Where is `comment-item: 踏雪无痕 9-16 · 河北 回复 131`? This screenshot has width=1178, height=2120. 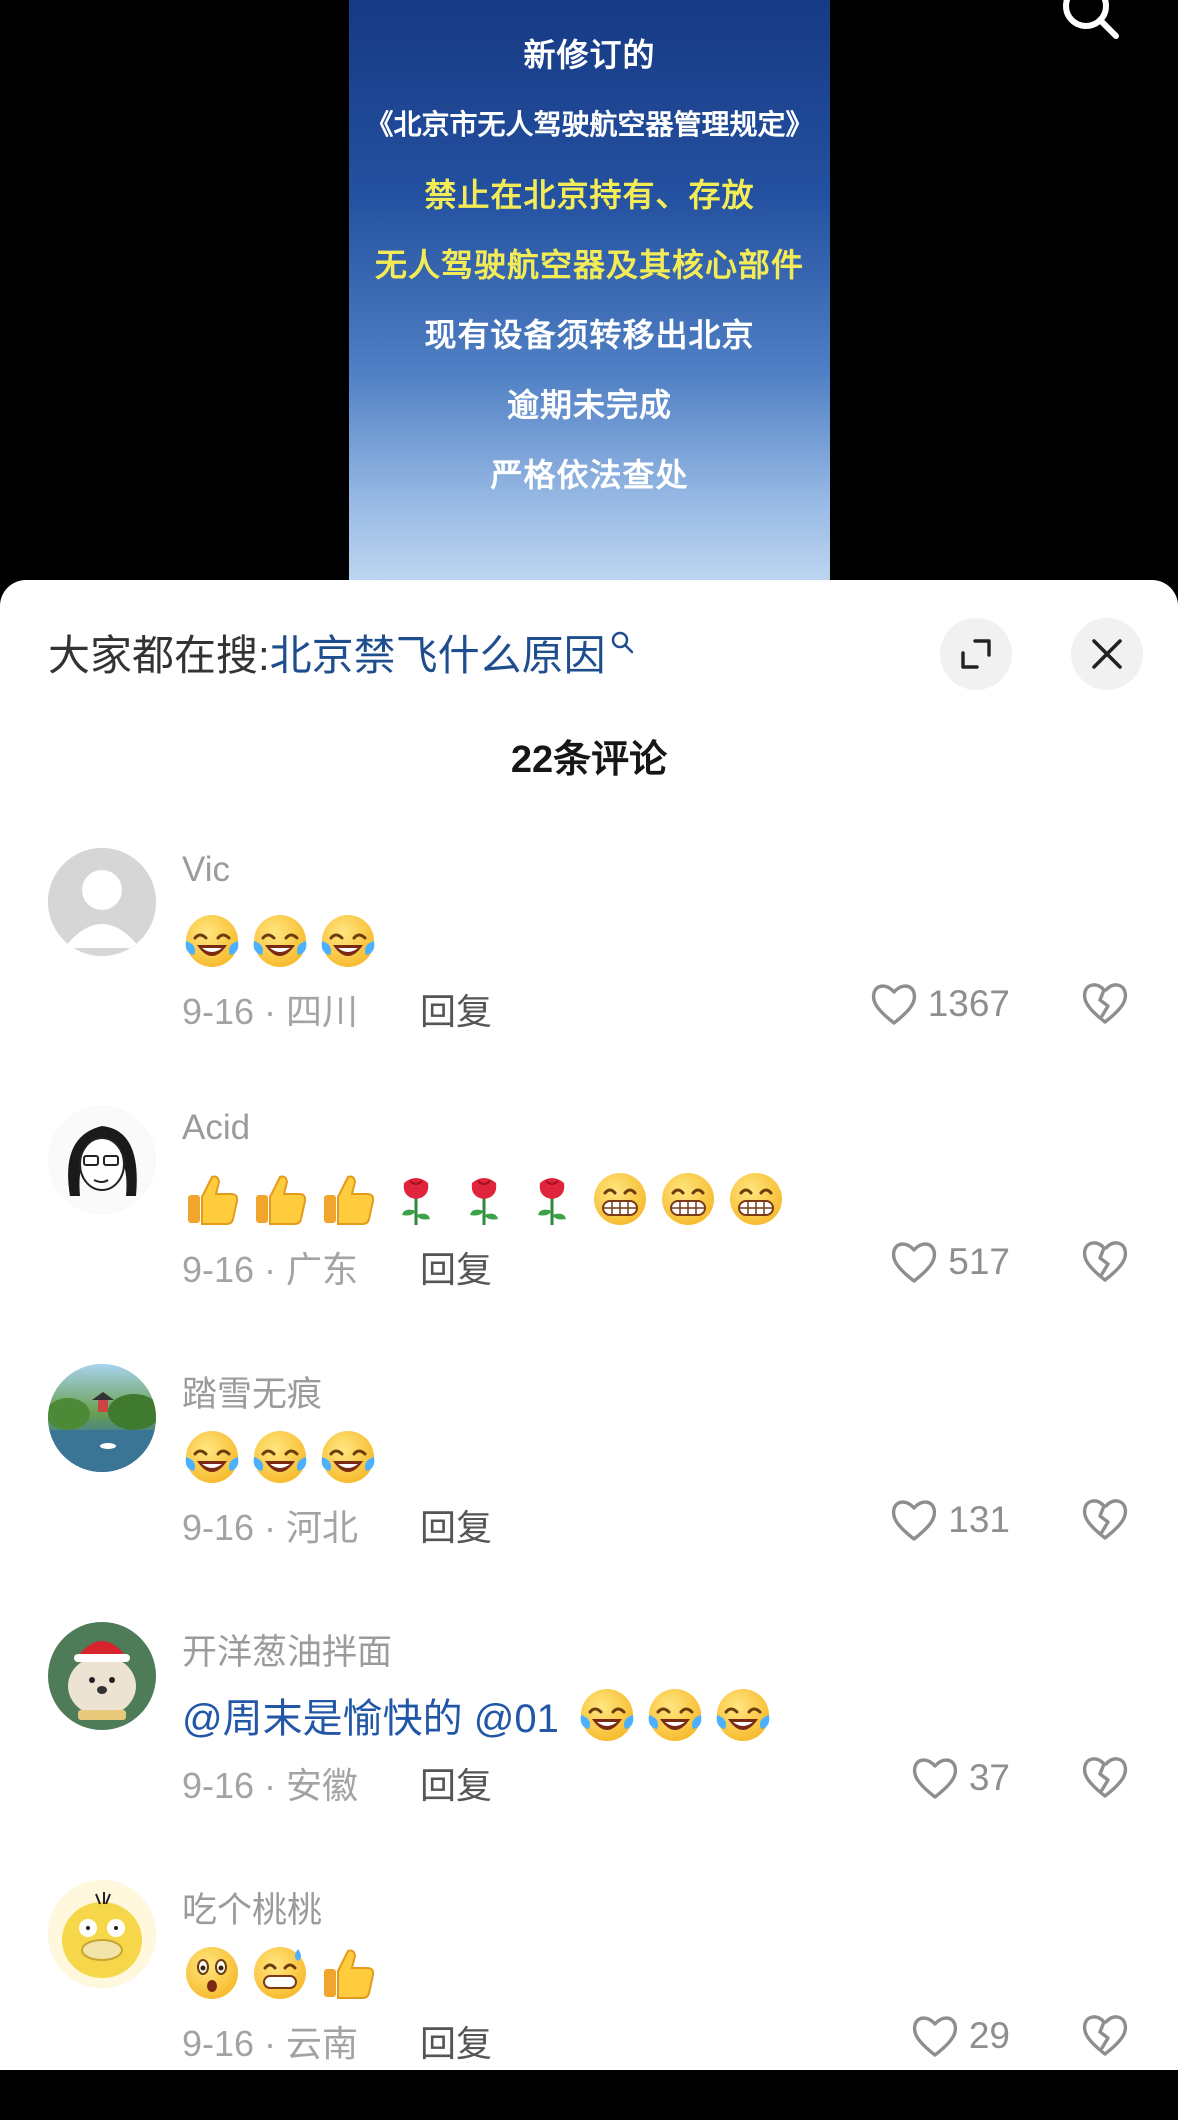
comment-item: 踏雪无痕 9-16 · 河北 回复 131 is located at coordinates (589, 1484).